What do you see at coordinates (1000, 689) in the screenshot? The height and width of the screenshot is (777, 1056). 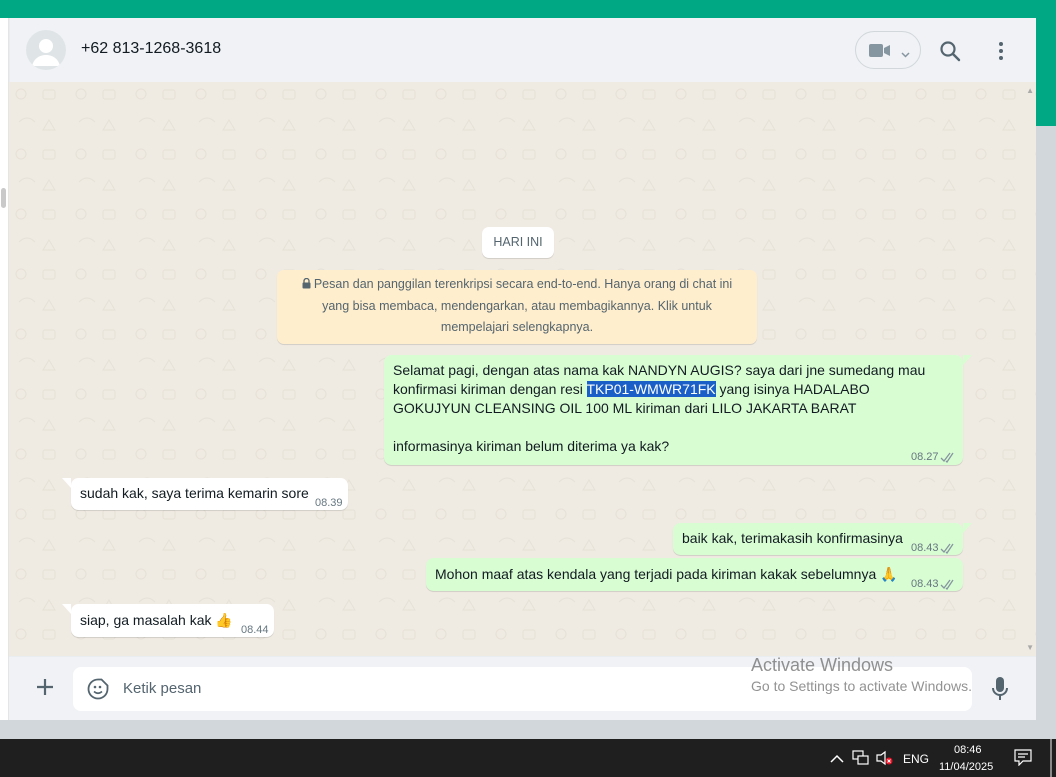 I see `mic-icon` at bounding box center [1000, 689].